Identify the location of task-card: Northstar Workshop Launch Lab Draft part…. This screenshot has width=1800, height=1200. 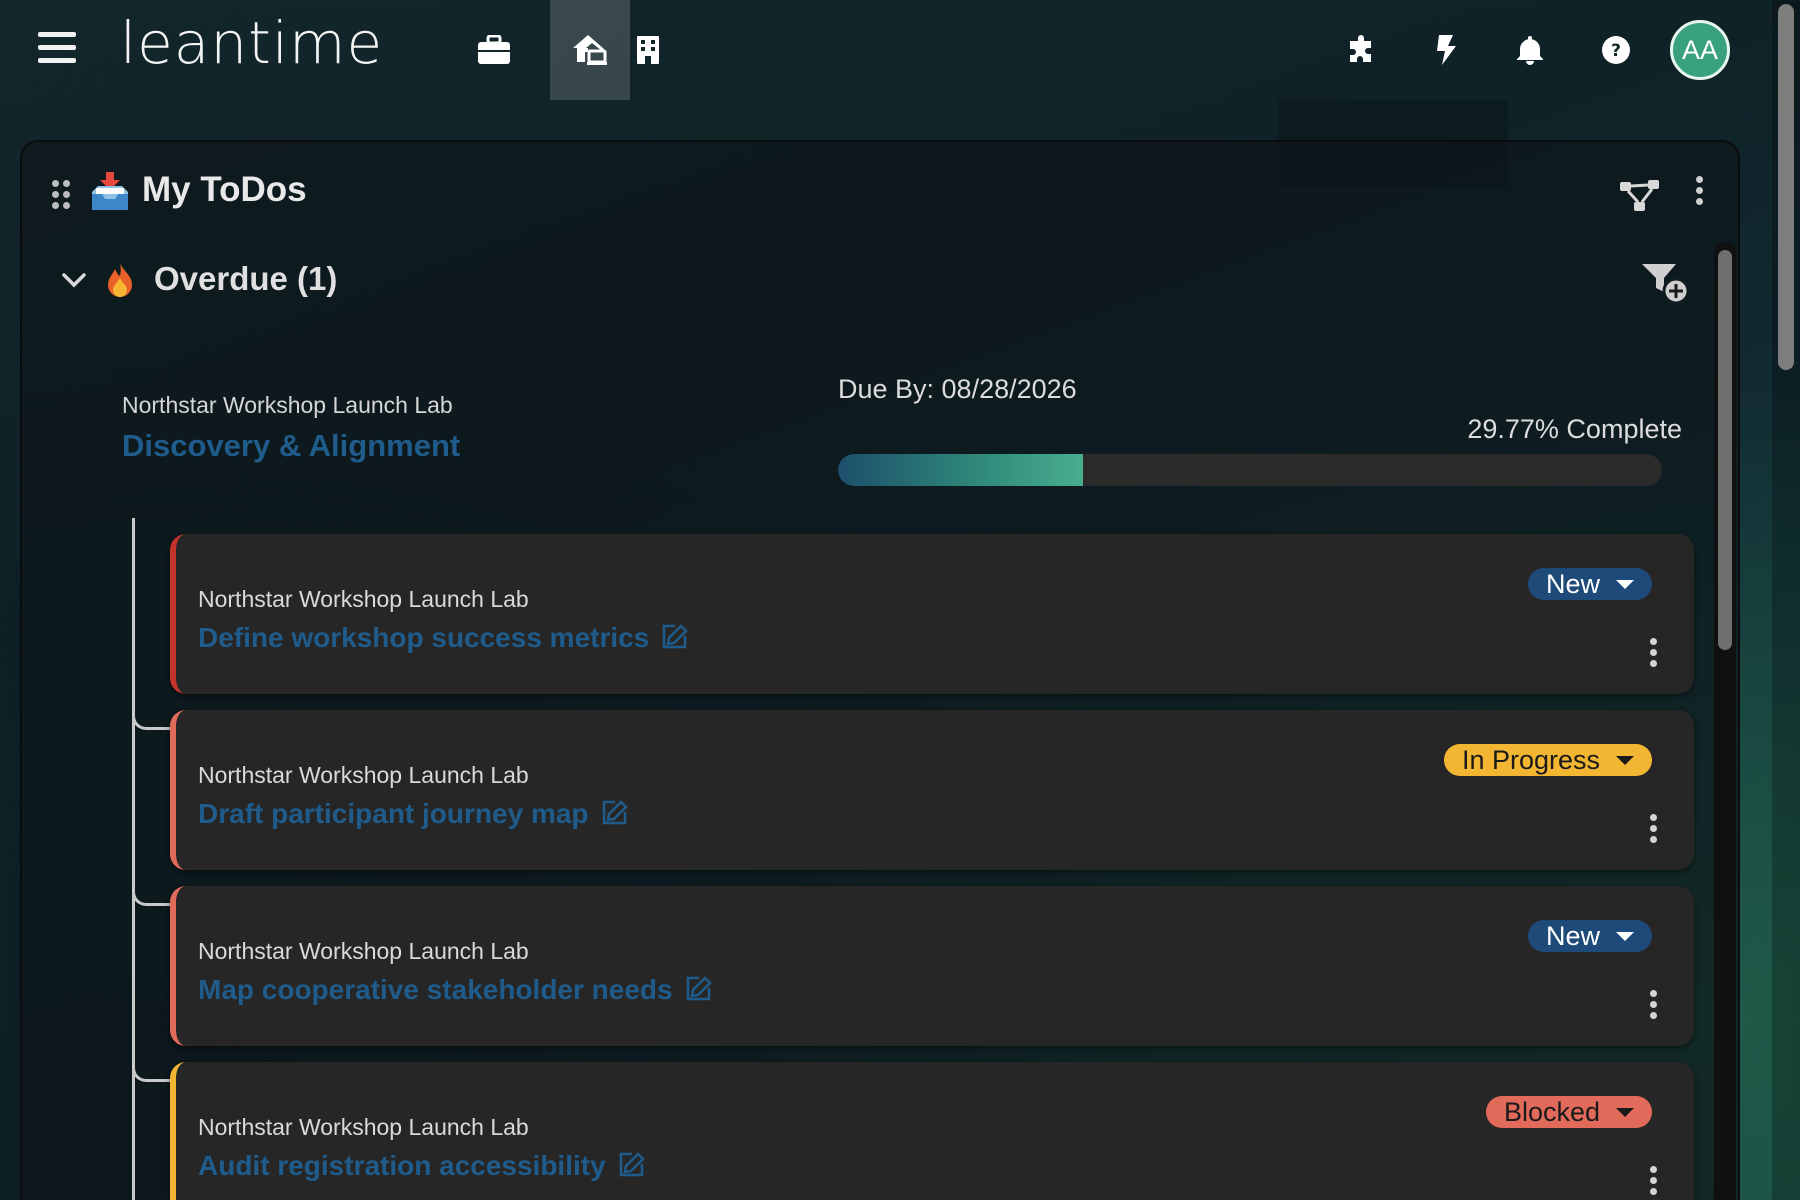
(932, 790).